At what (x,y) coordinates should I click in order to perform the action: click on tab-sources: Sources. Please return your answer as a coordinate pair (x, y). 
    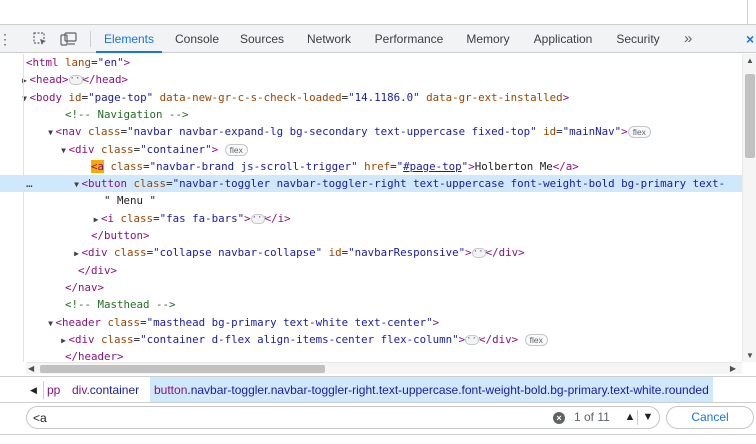
    Looking at the image, I should click on (262, 39).